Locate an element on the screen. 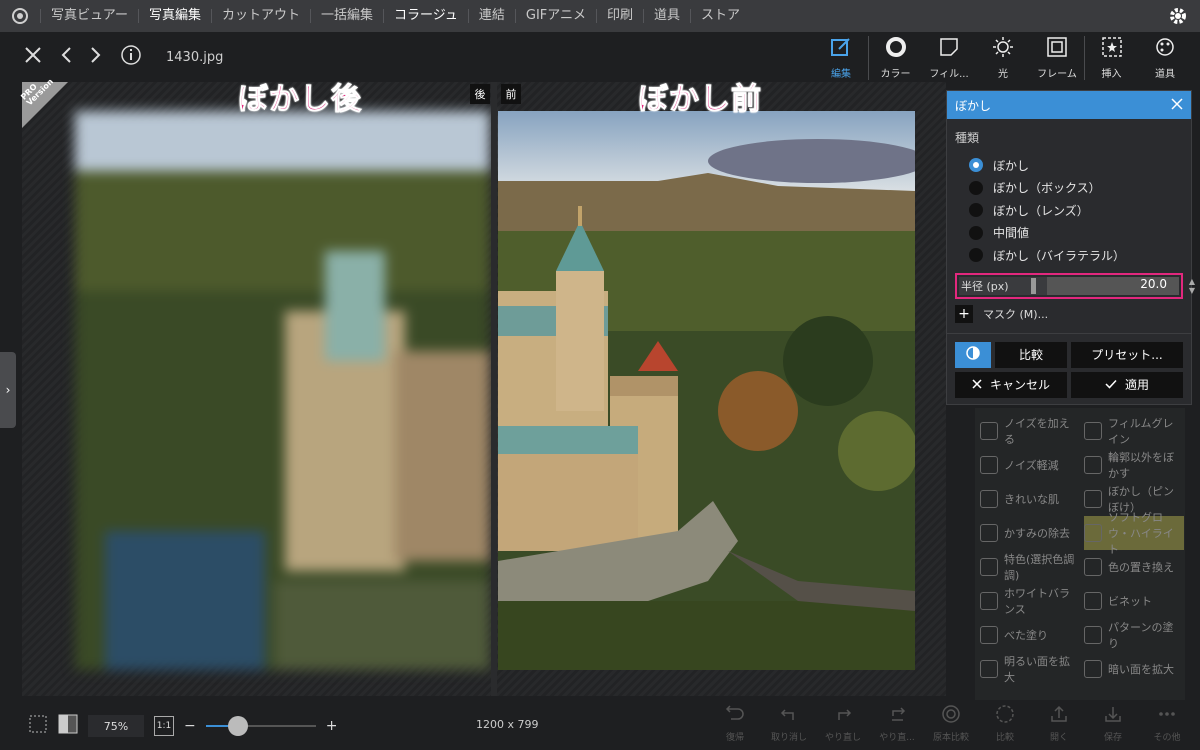 This screenshot has height=750, width=1200. tool-color: カラー is located at coordinates (895, 58).